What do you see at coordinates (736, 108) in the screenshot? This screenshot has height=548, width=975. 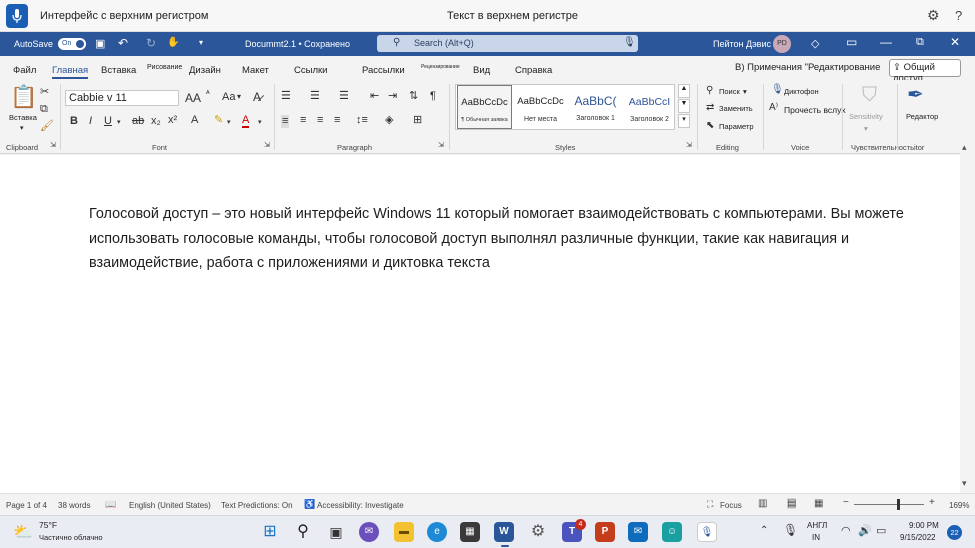 I see `replace-label: Заменить` at bounding box center [736, 108].